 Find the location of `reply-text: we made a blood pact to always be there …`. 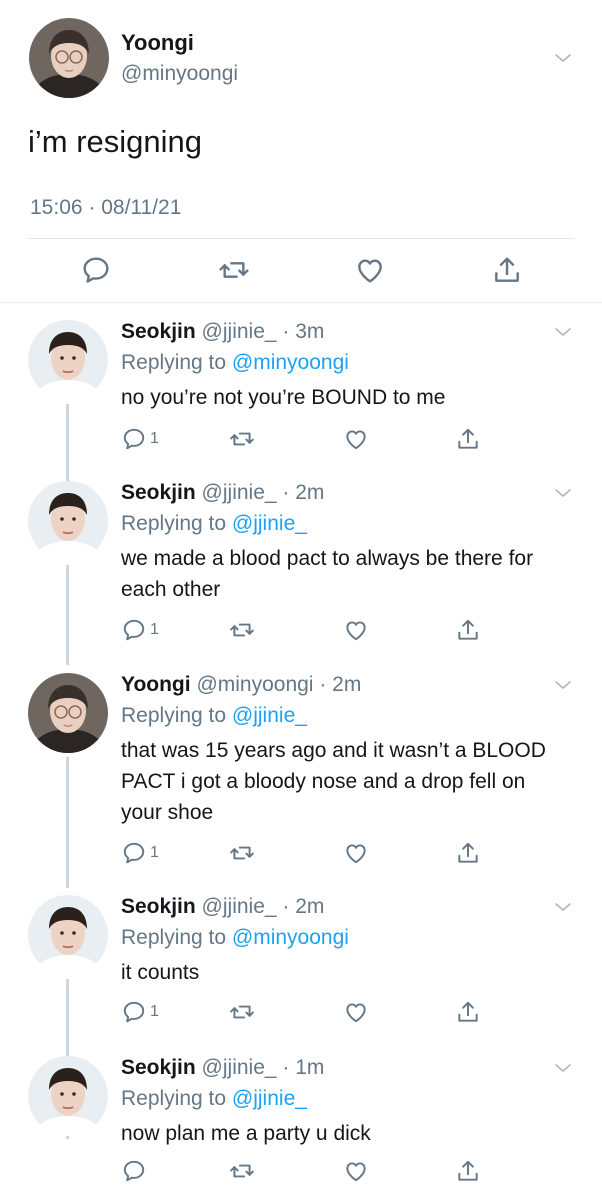

reply-text: we made a blood pact to always be there … is located at coordinates (327, 574).